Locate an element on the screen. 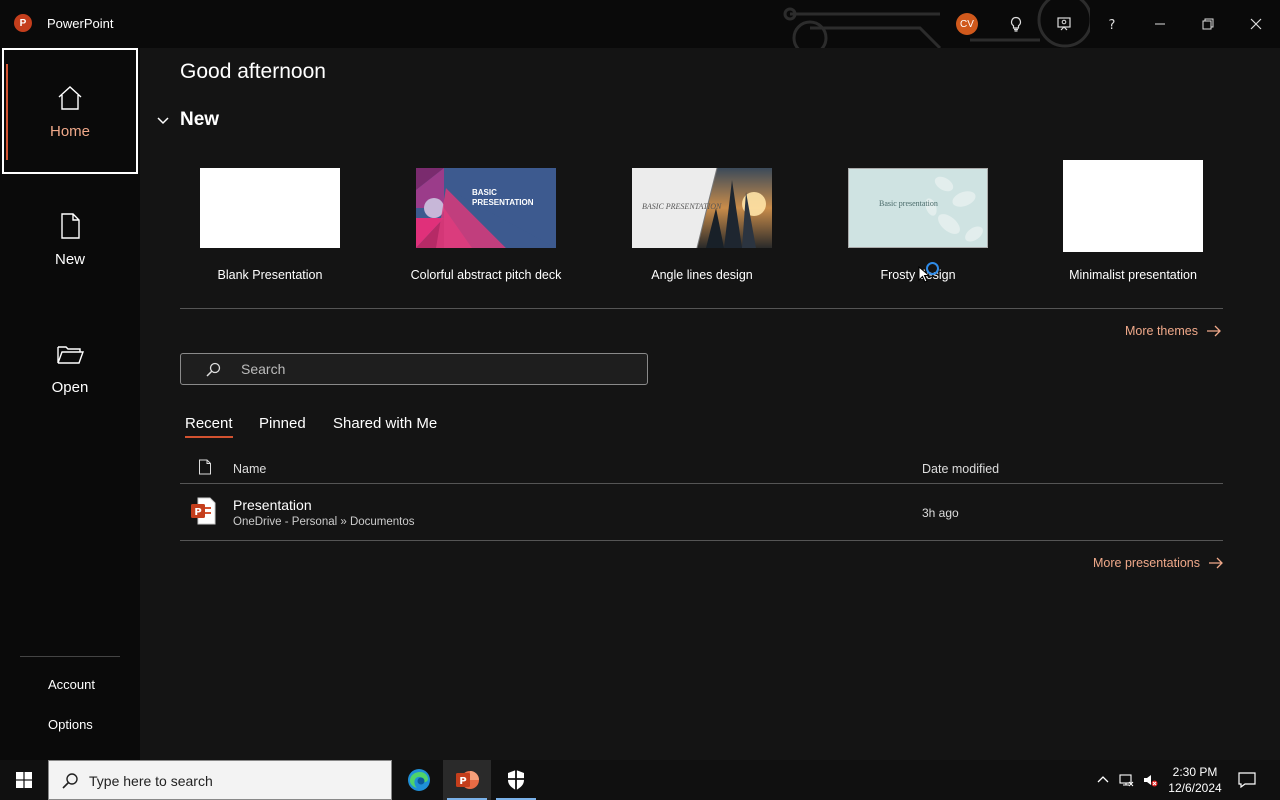 The height and width of the screenshot is (800, 1280). sidebar-item-label: Open is located at coordinates (70, 387).